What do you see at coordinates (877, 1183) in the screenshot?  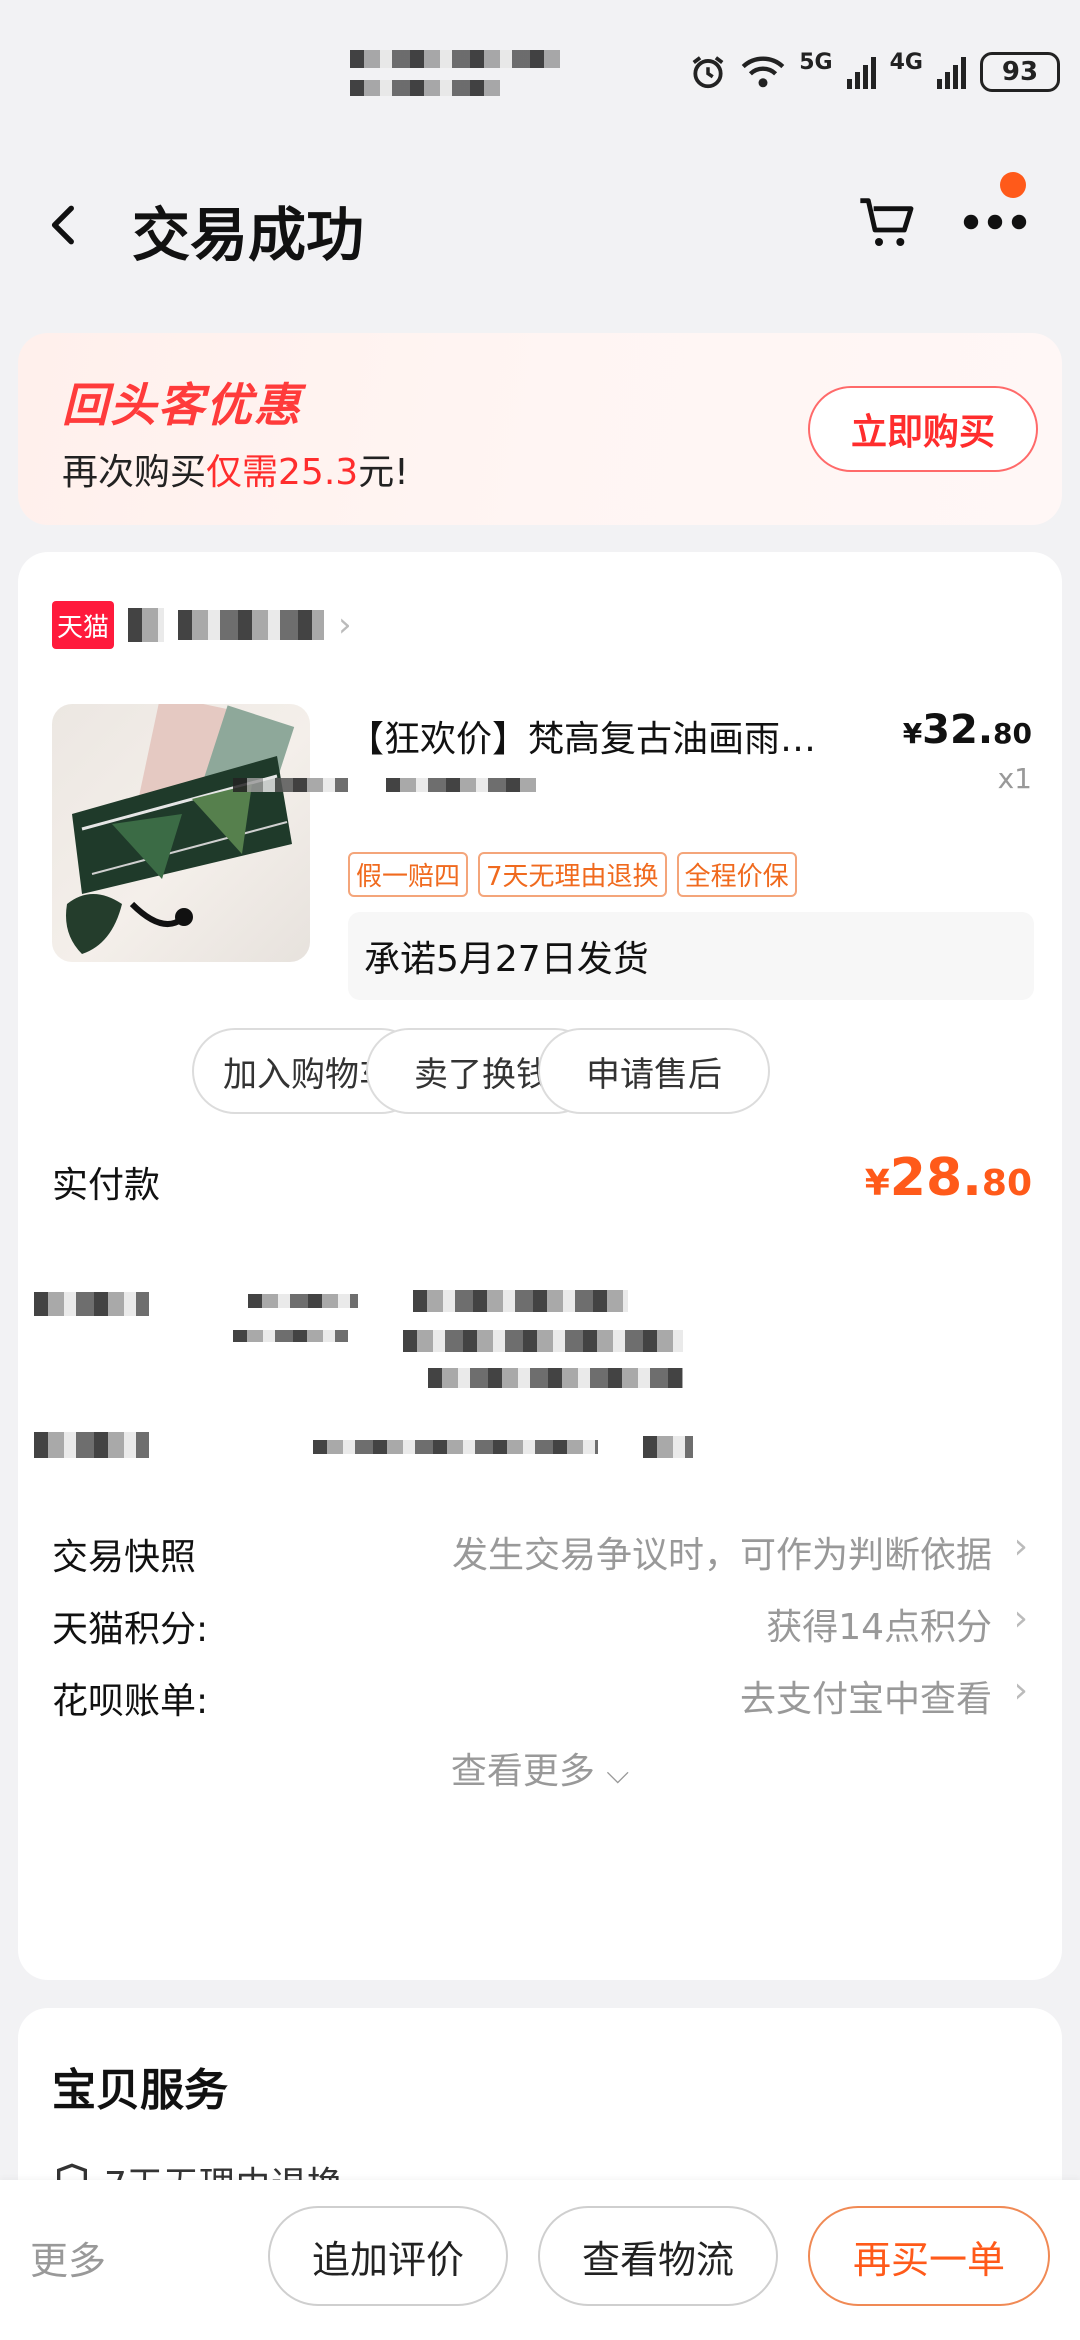 I see `paid-currency: ¥` at bounding box center [877, 1183].